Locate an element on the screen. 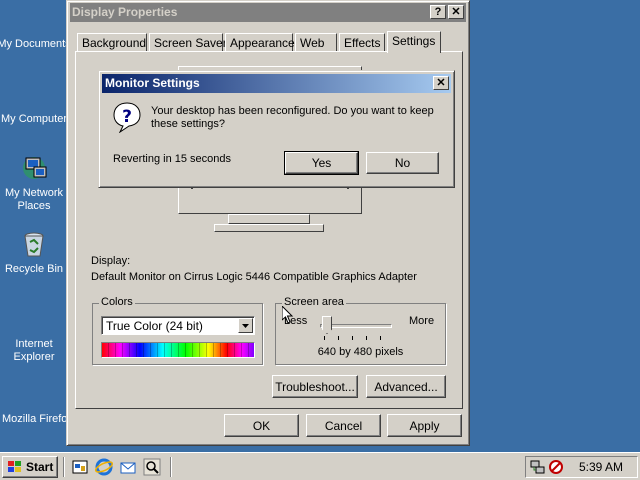 The image size is (640, 480). volume-icon is located at coordinates (556, 467).